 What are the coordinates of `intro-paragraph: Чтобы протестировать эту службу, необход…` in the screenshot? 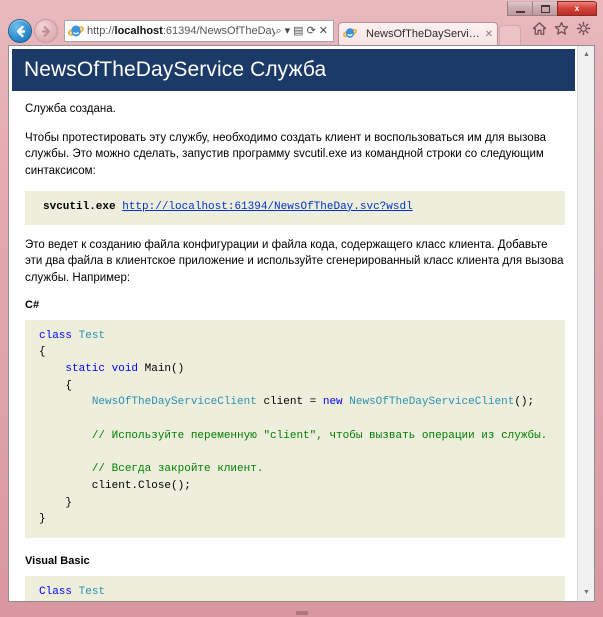 It's located at (286, 154).